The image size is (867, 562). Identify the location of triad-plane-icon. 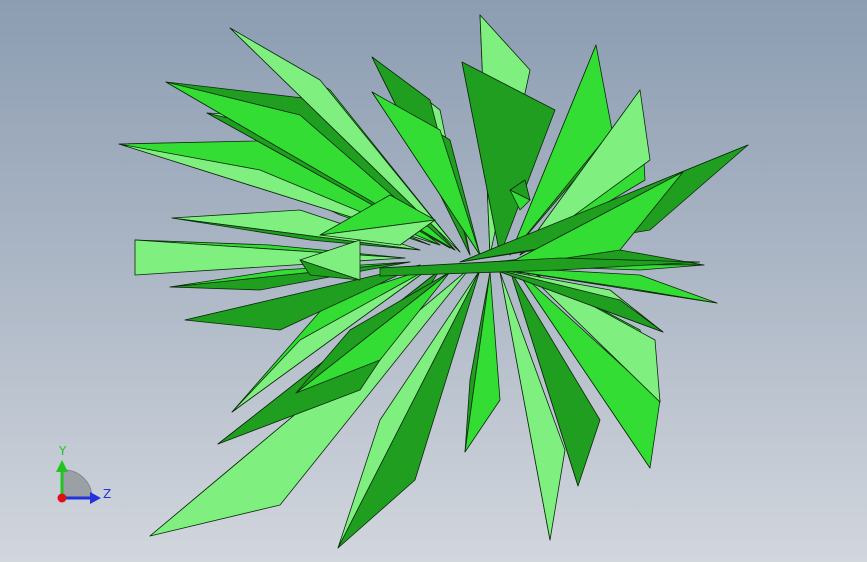
(77, 484).